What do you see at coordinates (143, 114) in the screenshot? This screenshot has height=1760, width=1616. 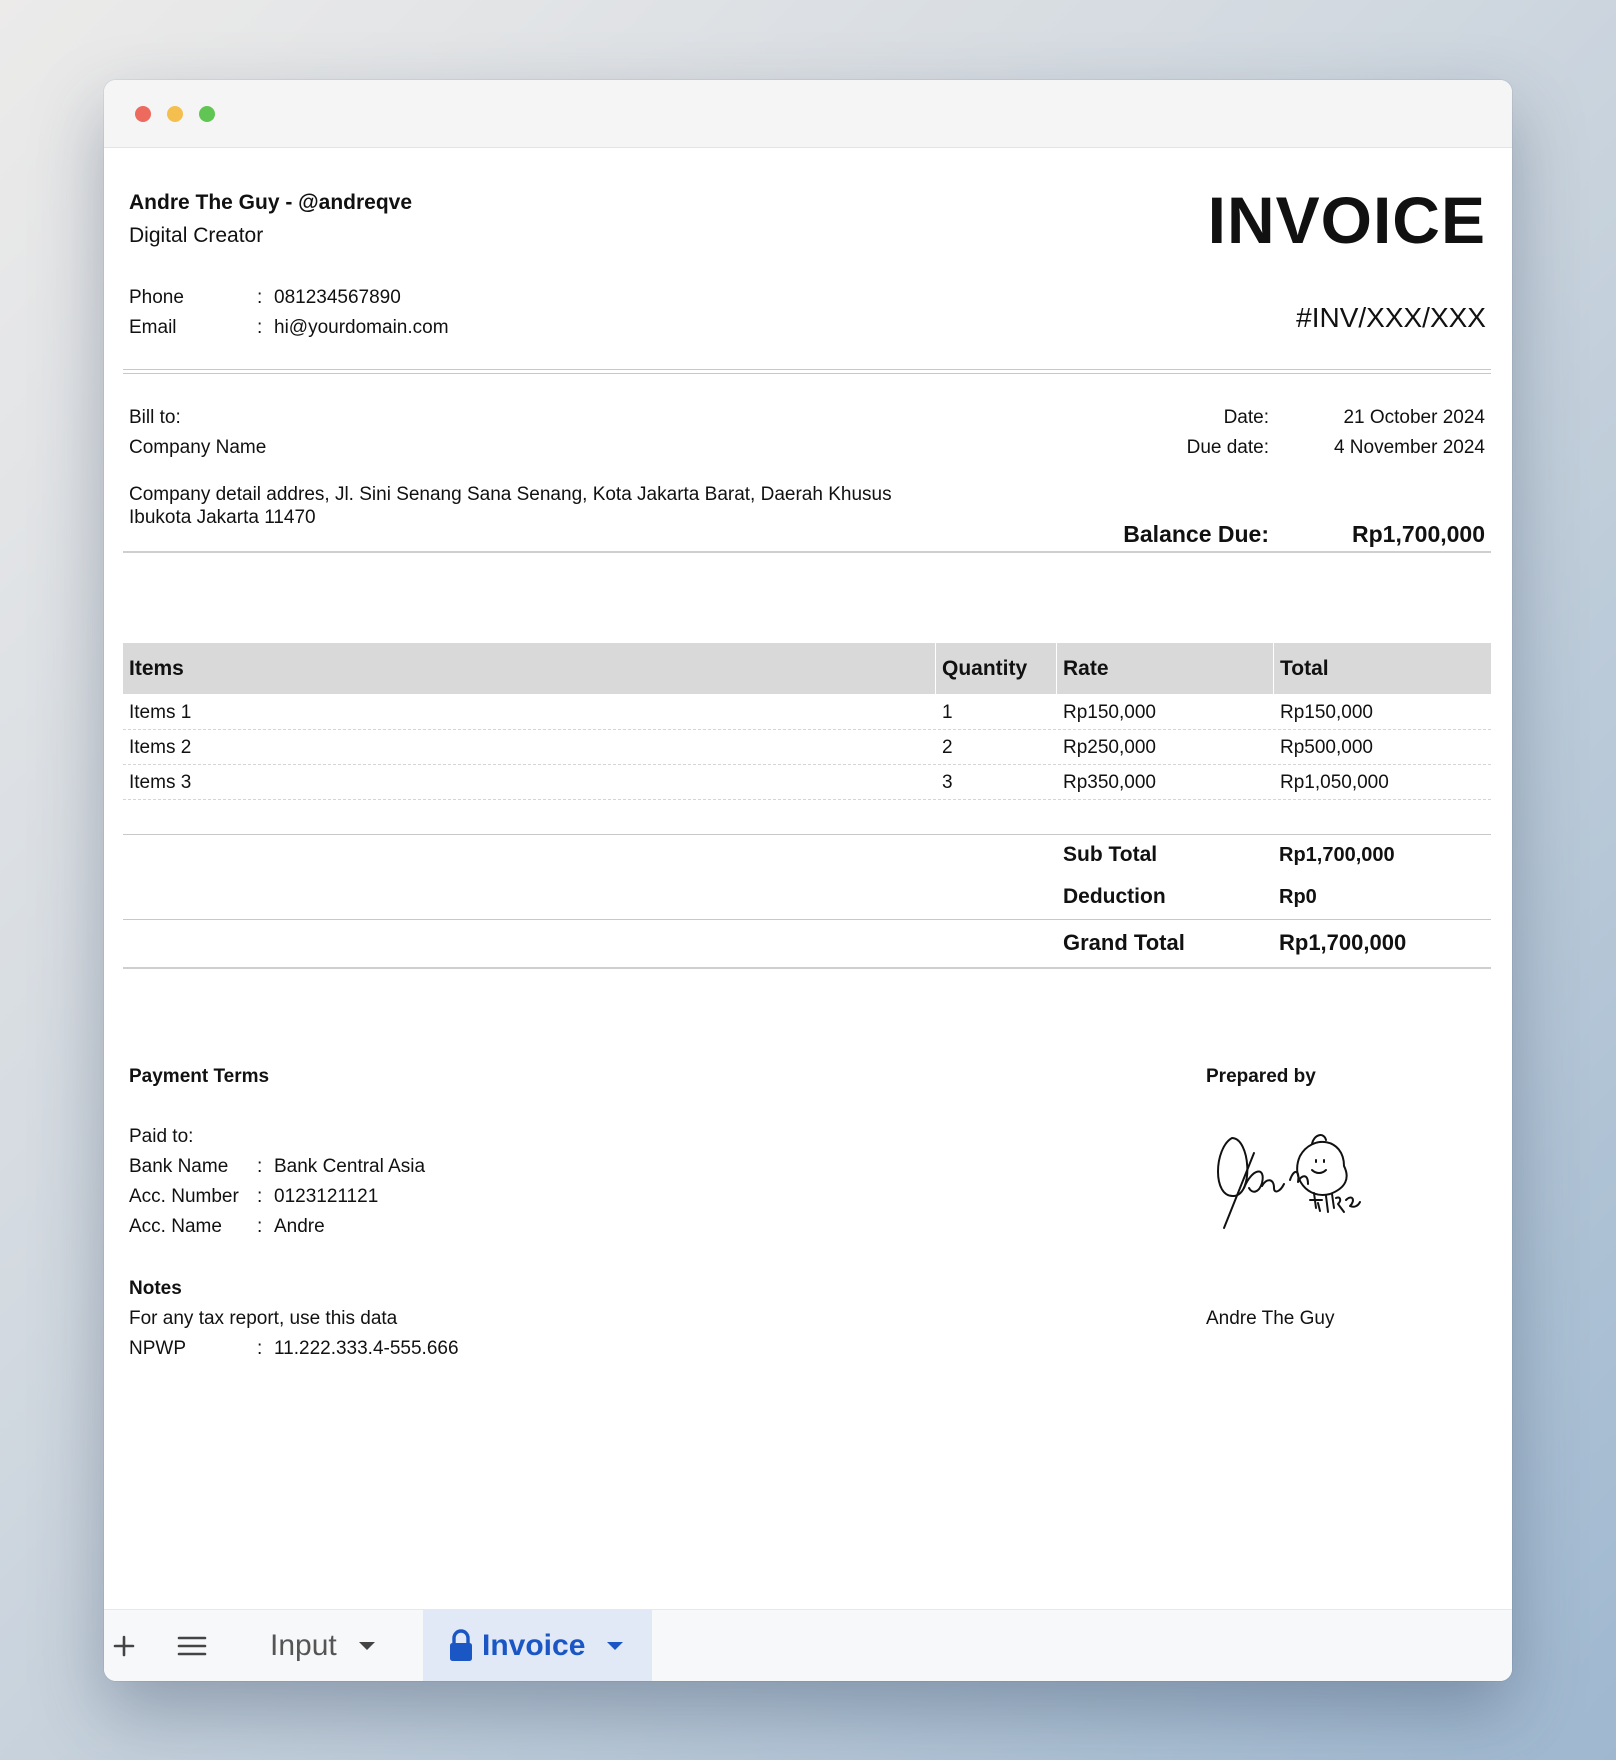 I see `close-window-button` at bounding box center [143, 114].